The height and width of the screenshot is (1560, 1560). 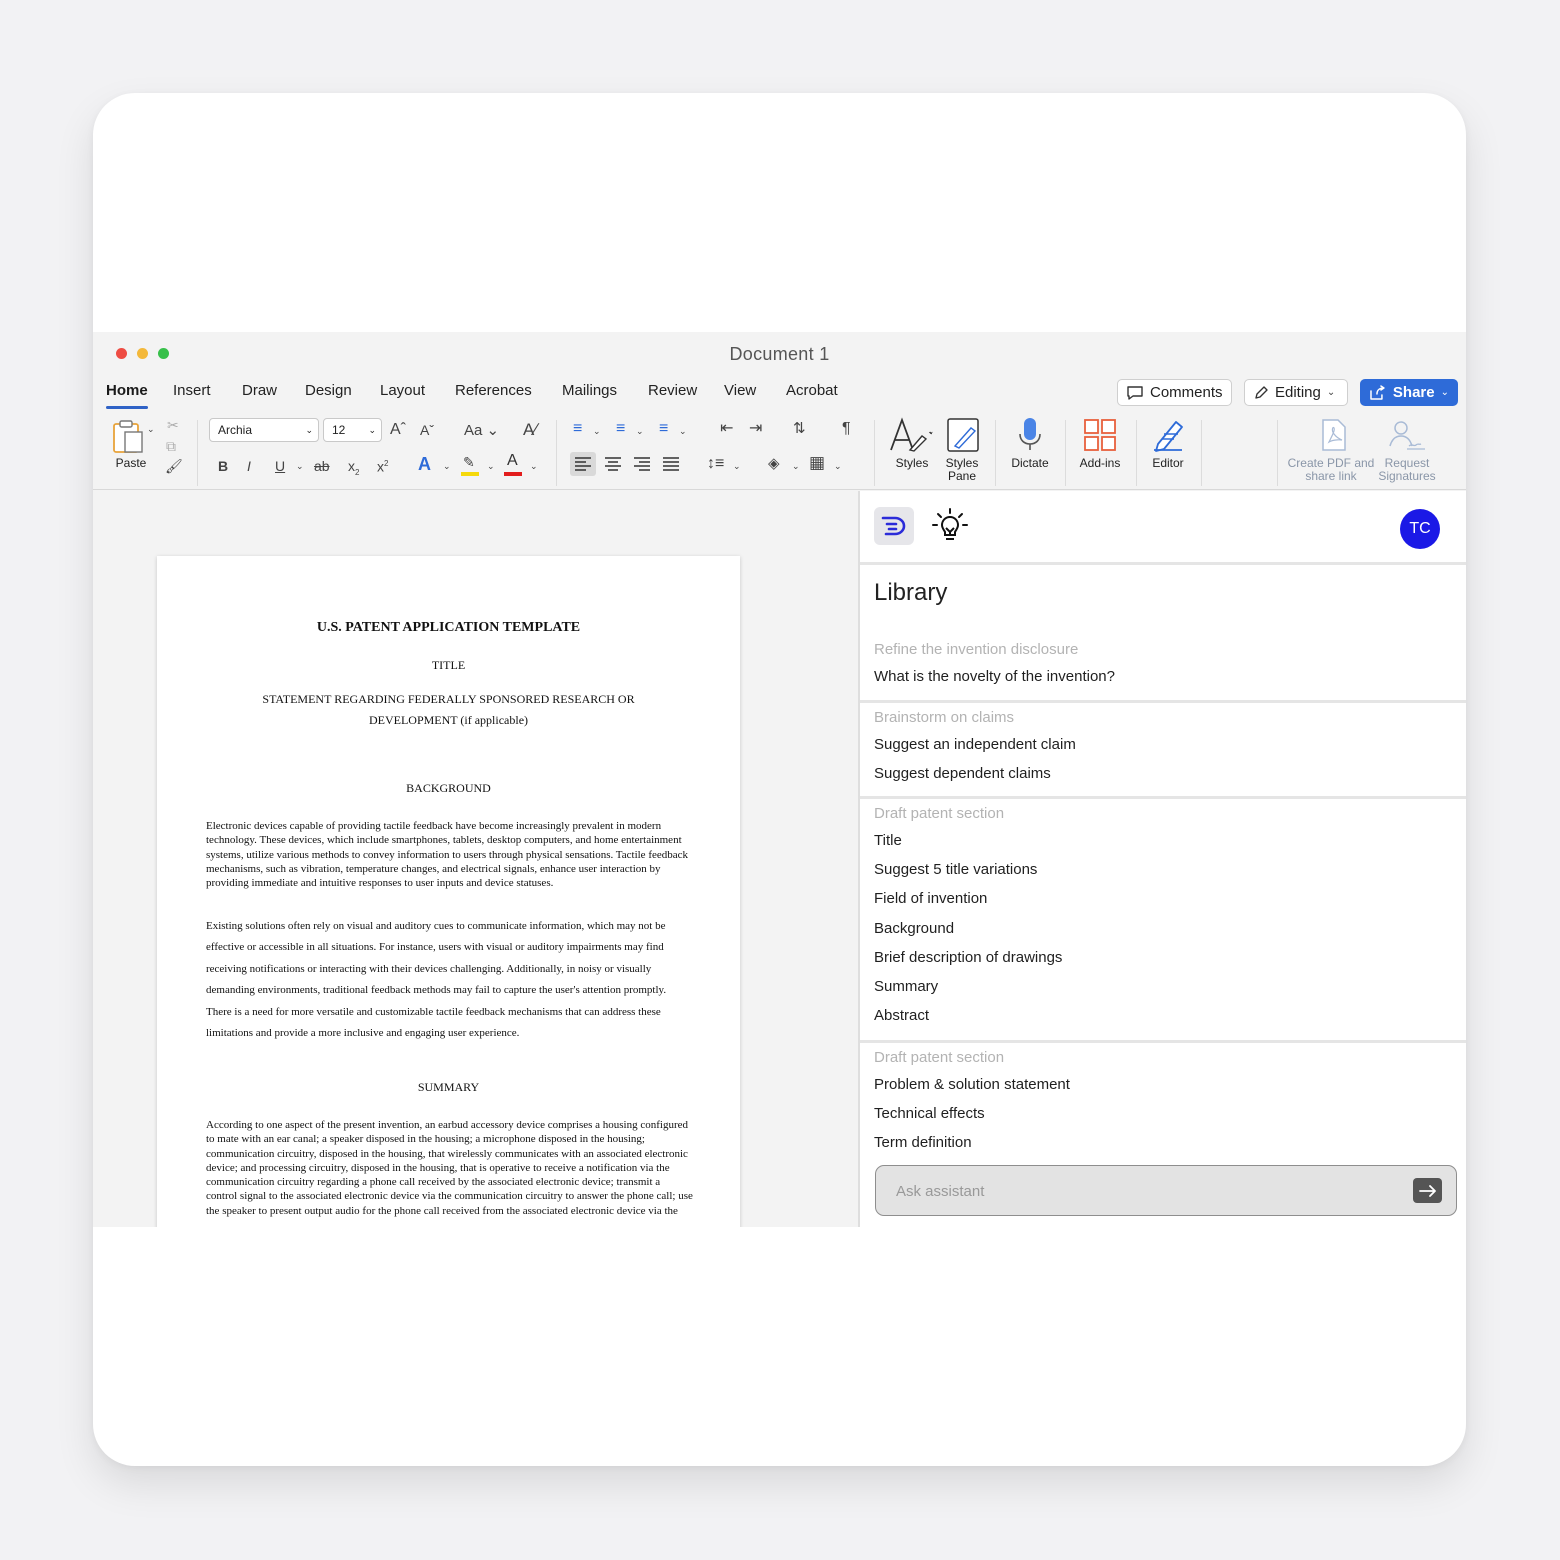 What do you see at coordinates (975, 744) in the screenshot?
I see `library-item: Suggest an independent claim` at bounding box center [975, 744].